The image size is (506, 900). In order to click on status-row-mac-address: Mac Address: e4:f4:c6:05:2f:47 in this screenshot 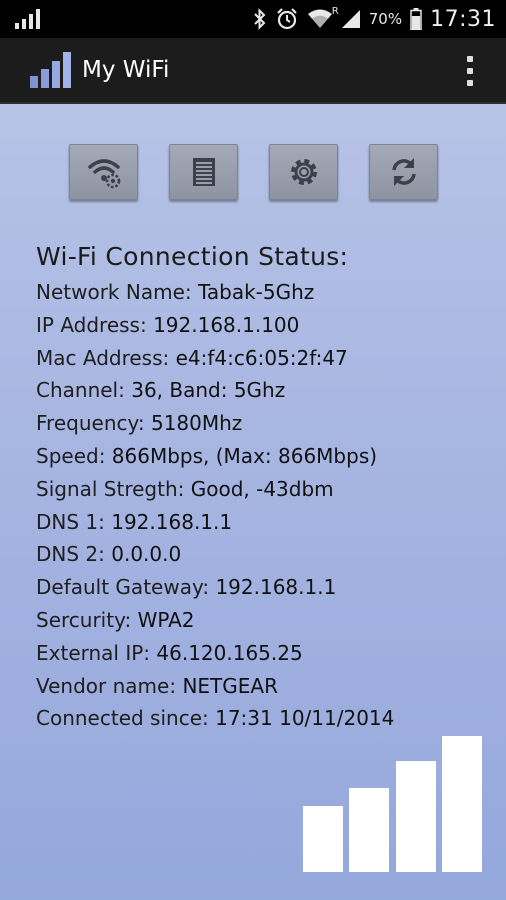, I will do `click(192, 357)`.